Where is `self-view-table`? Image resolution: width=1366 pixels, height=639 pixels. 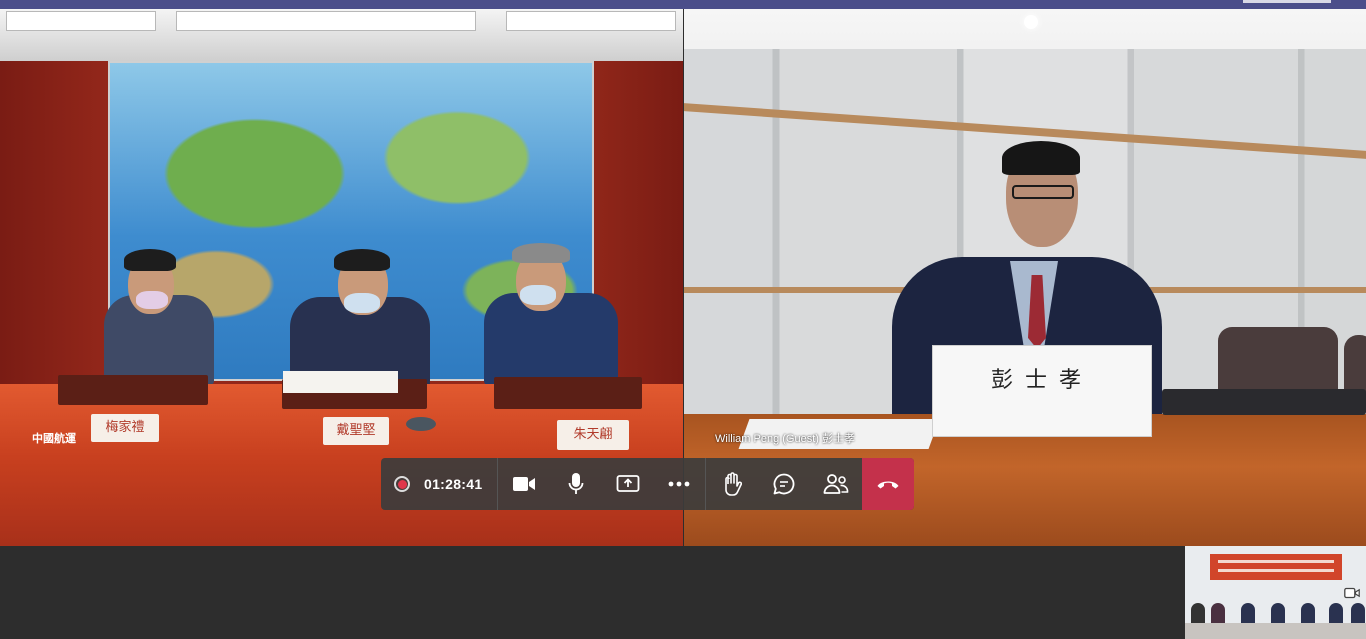 self-view-table is located at coordinates (1275, 631).